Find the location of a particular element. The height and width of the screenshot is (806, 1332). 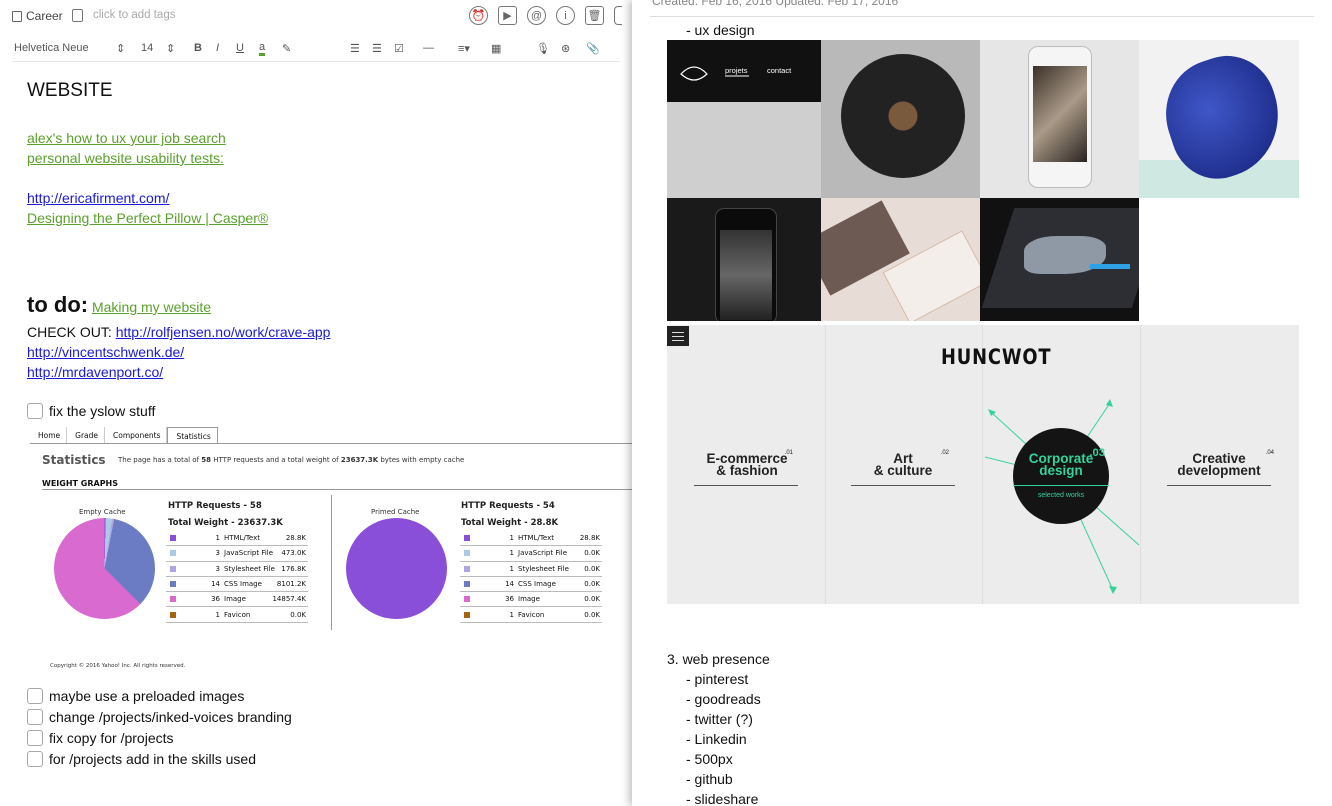

world-map-tile is located at coordinates (1059, 259).